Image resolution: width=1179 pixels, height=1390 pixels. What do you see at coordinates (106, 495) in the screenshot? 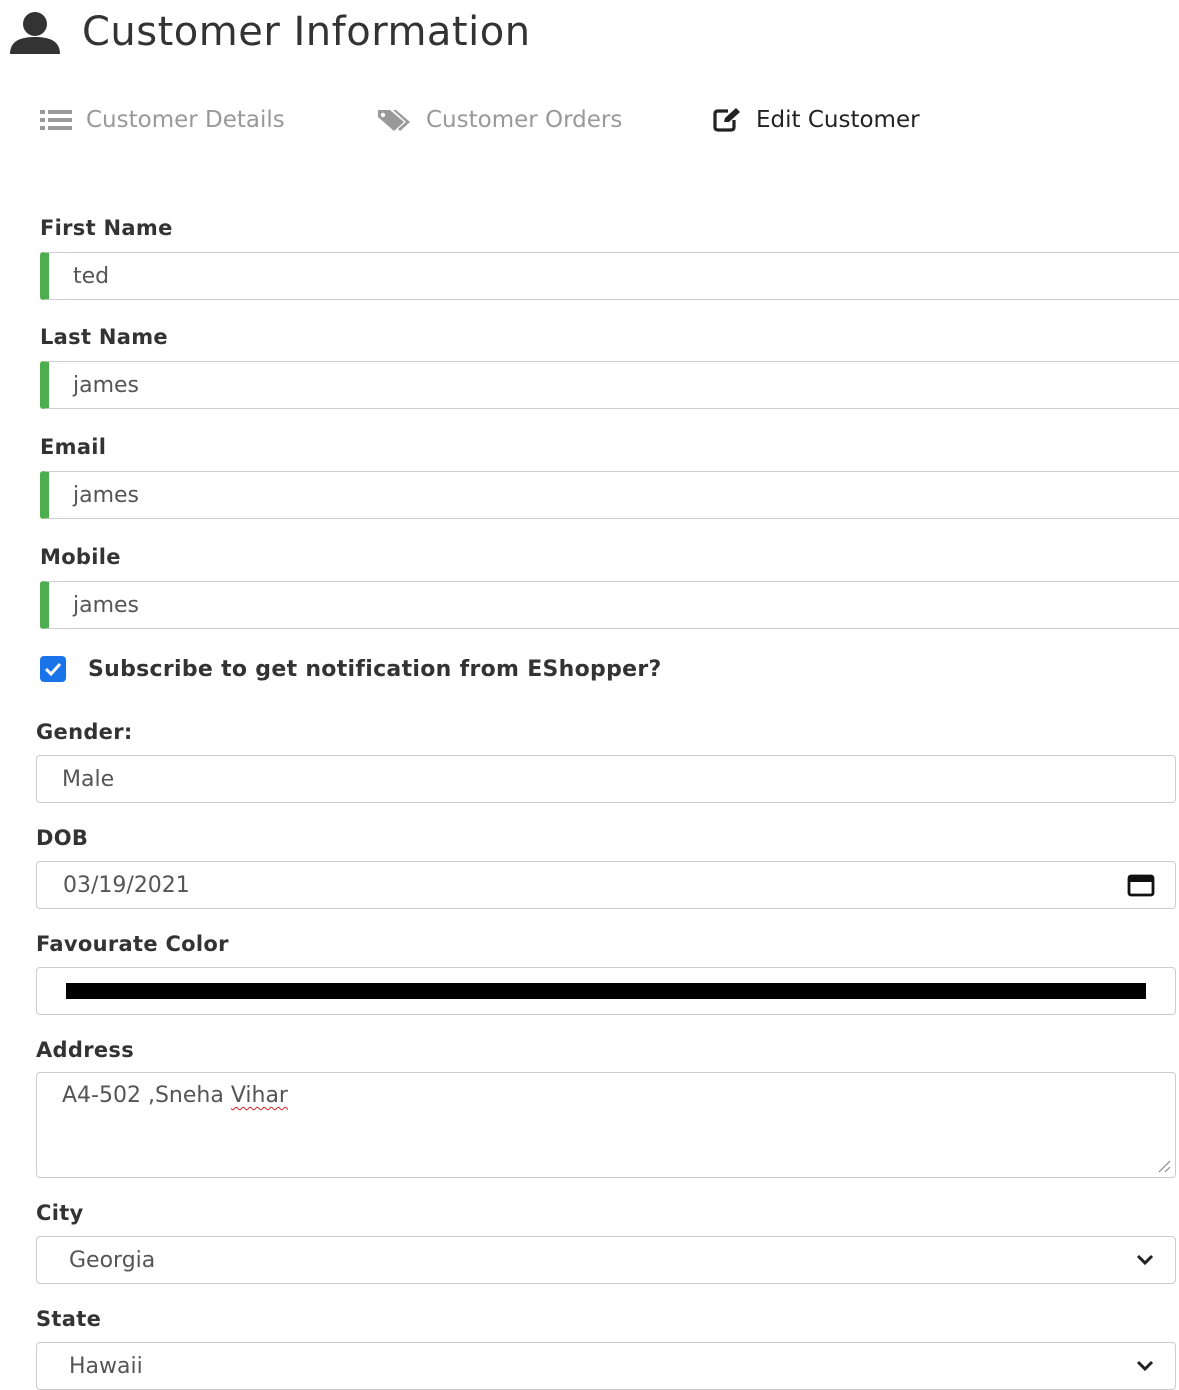
I see `email-value: james` at bounding box center [106, 495].